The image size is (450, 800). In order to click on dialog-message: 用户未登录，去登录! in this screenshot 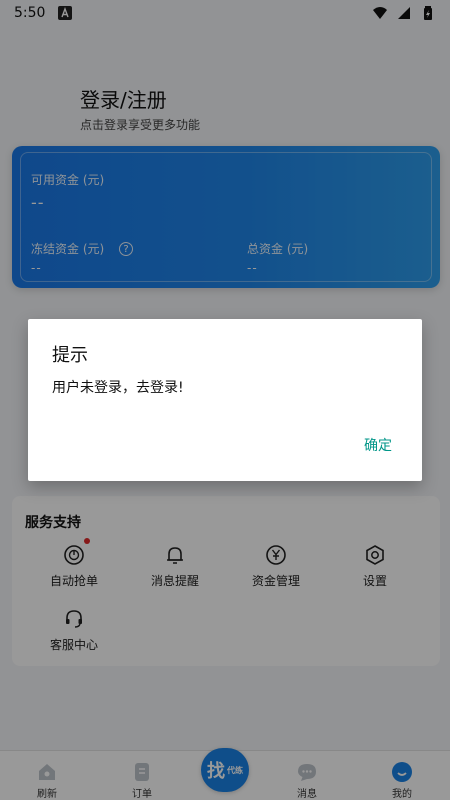, I will do `click(118, 388)`.